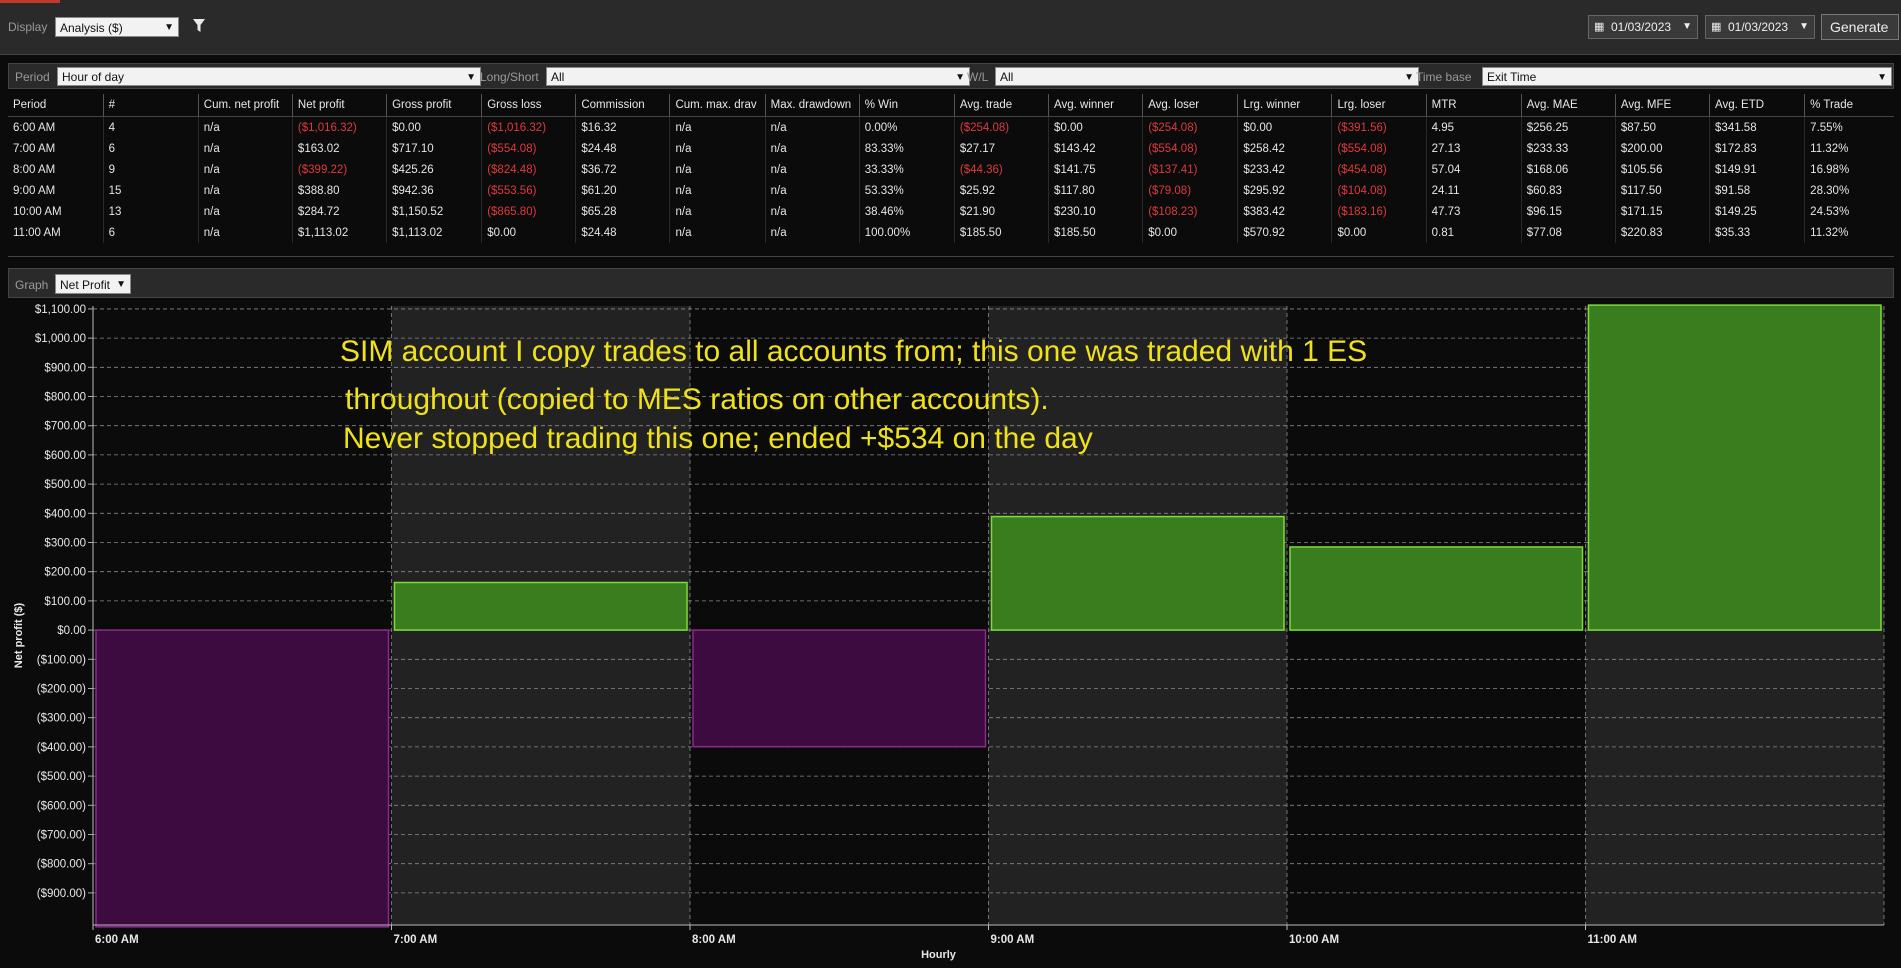 This screenshot has height=968, width=1901. Describe the element at coordinates (61, 777) in the screenshot. I see `y-tick-label: ($500.00)` at that location.